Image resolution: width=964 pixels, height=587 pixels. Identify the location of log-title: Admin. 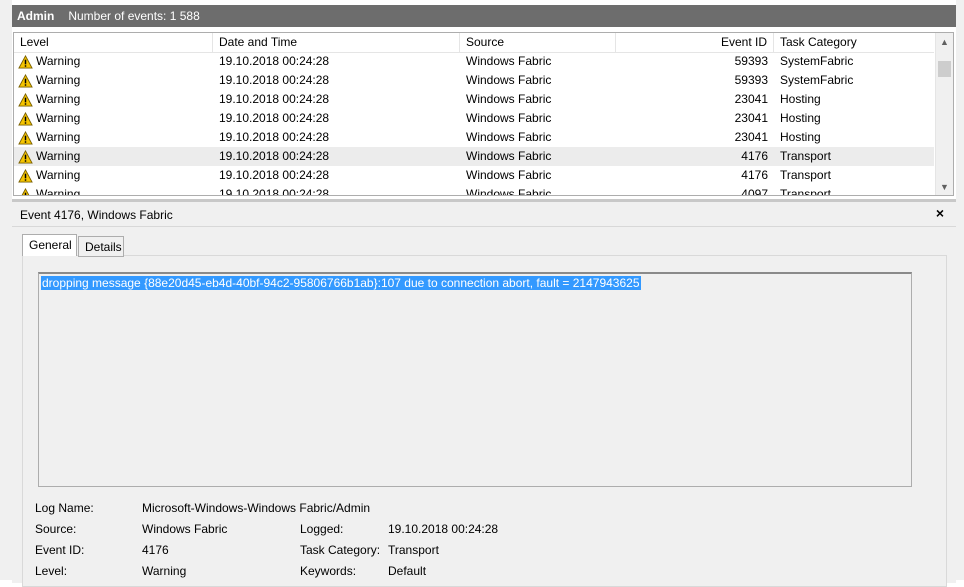
(36, 16).